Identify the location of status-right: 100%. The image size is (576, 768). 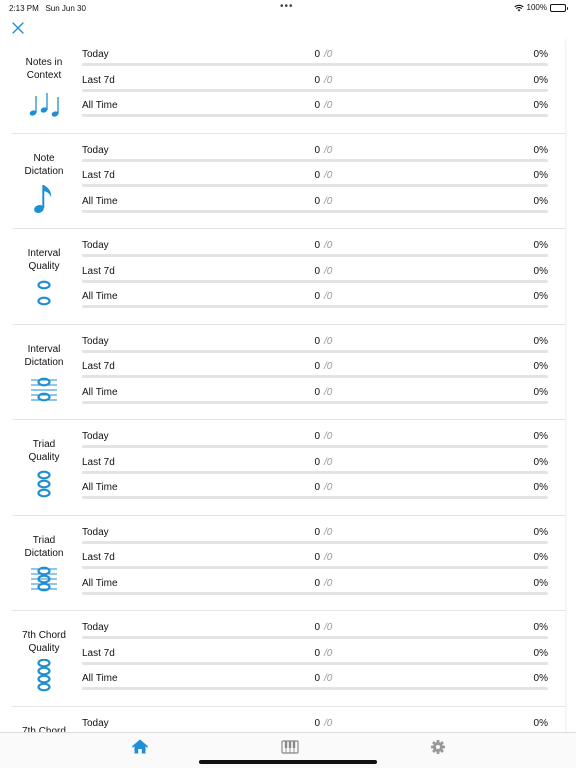
(540, 7).